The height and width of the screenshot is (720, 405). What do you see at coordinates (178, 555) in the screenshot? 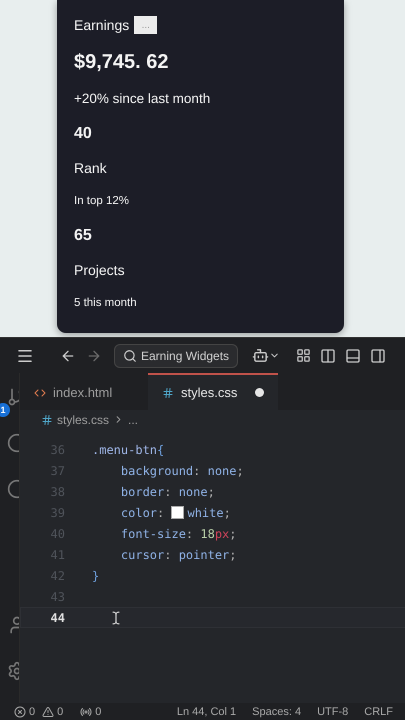
I see `code-line: cursor: pointer;` at bounding box center [178, 555].